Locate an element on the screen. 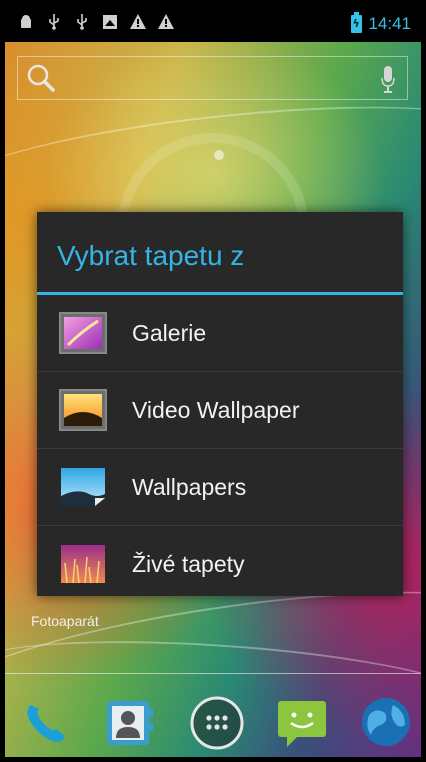 This screenshot has width=426, height=762. battery-charging-icon: ϟ is located at coordinates (357, 22).